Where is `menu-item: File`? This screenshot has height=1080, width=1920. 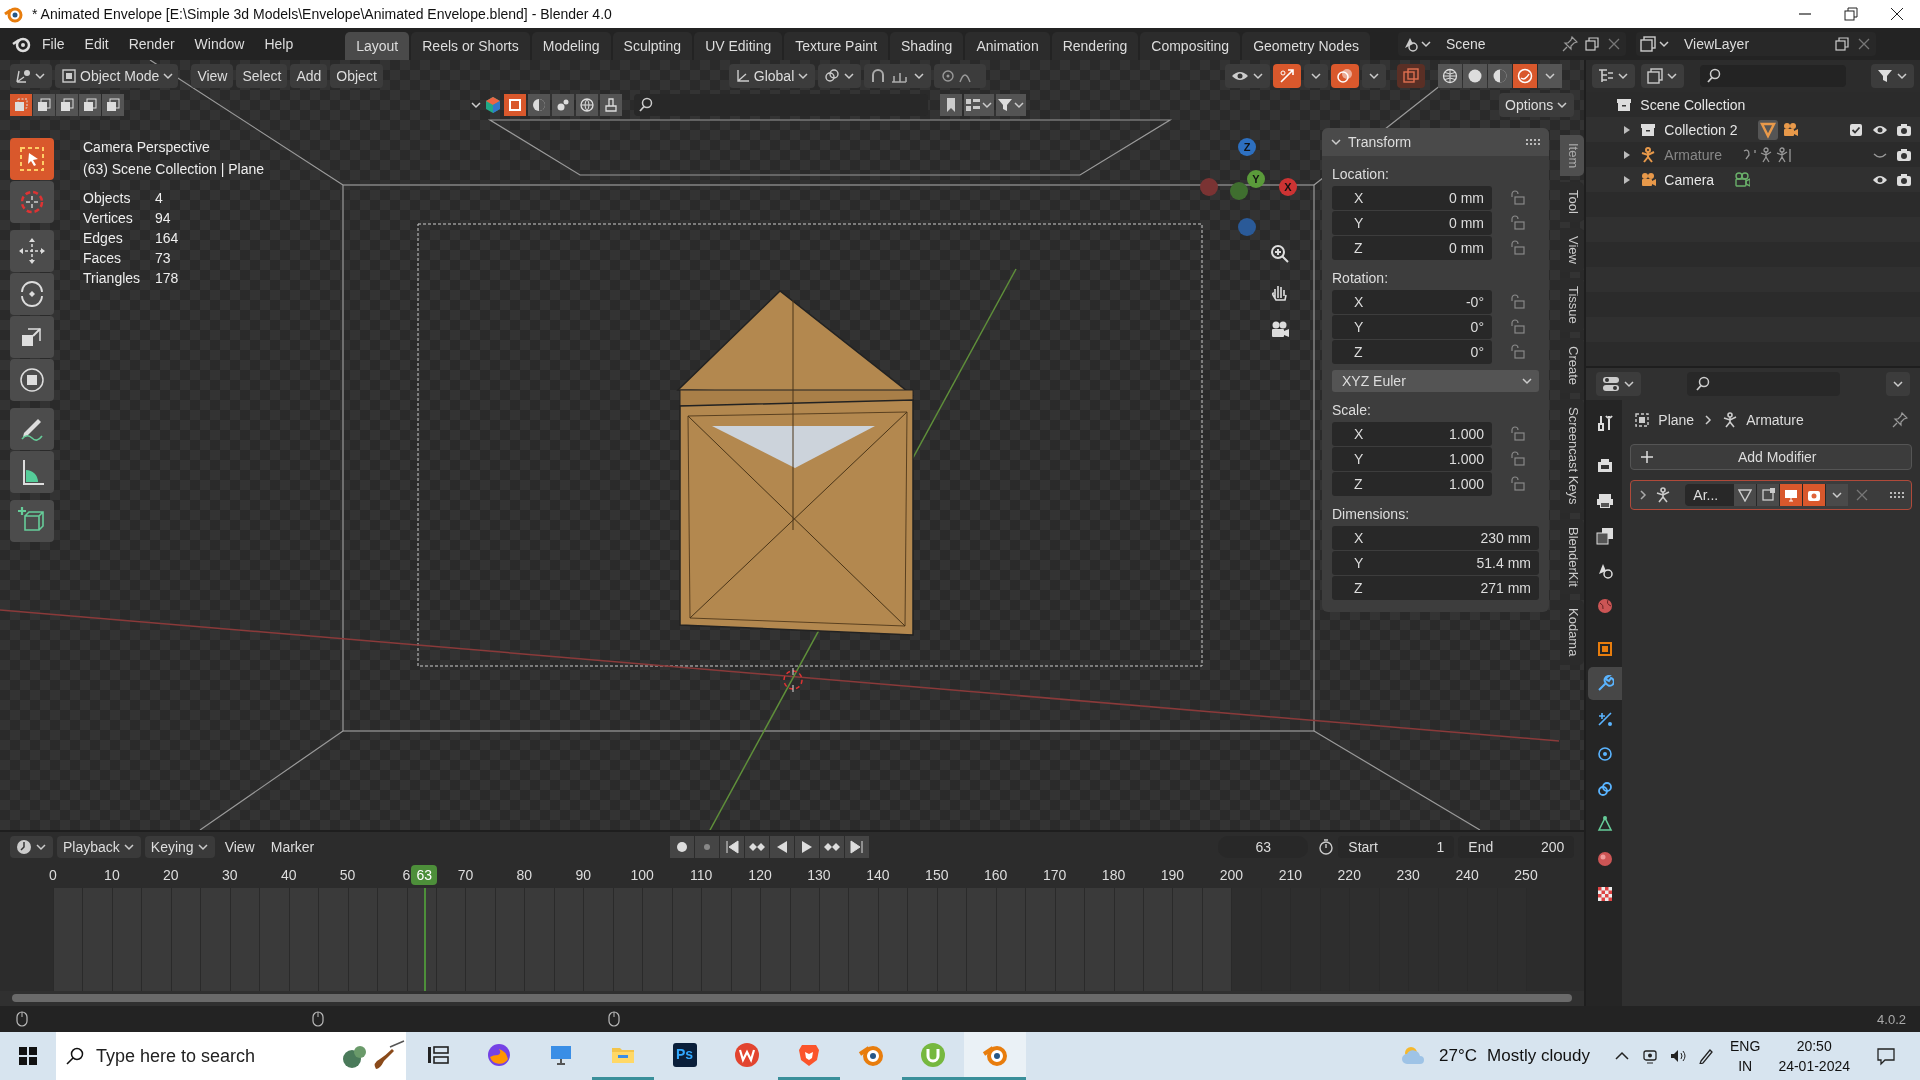 menu-item: File is located at coordinates (53, 44).